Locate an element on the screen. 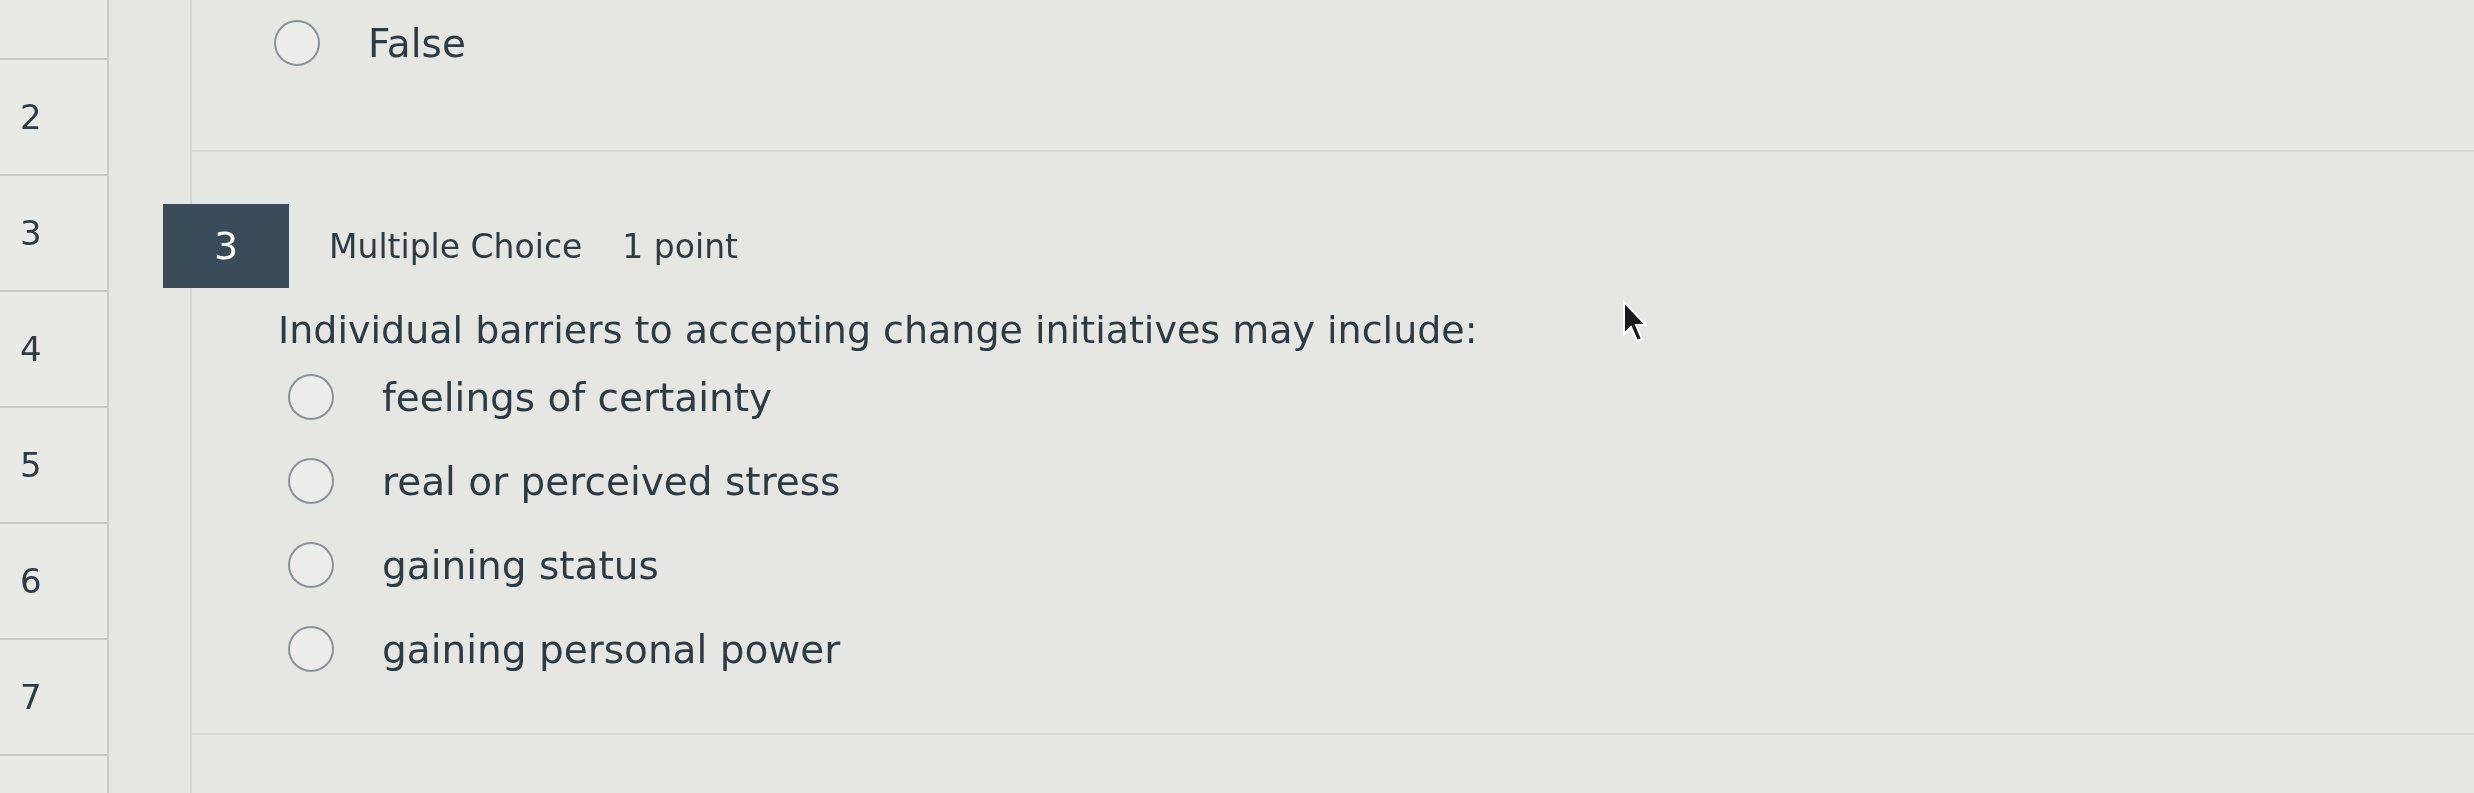 This screenshot has height=793, width=2474. question-link: 6 is located at coordinates (53, 582).